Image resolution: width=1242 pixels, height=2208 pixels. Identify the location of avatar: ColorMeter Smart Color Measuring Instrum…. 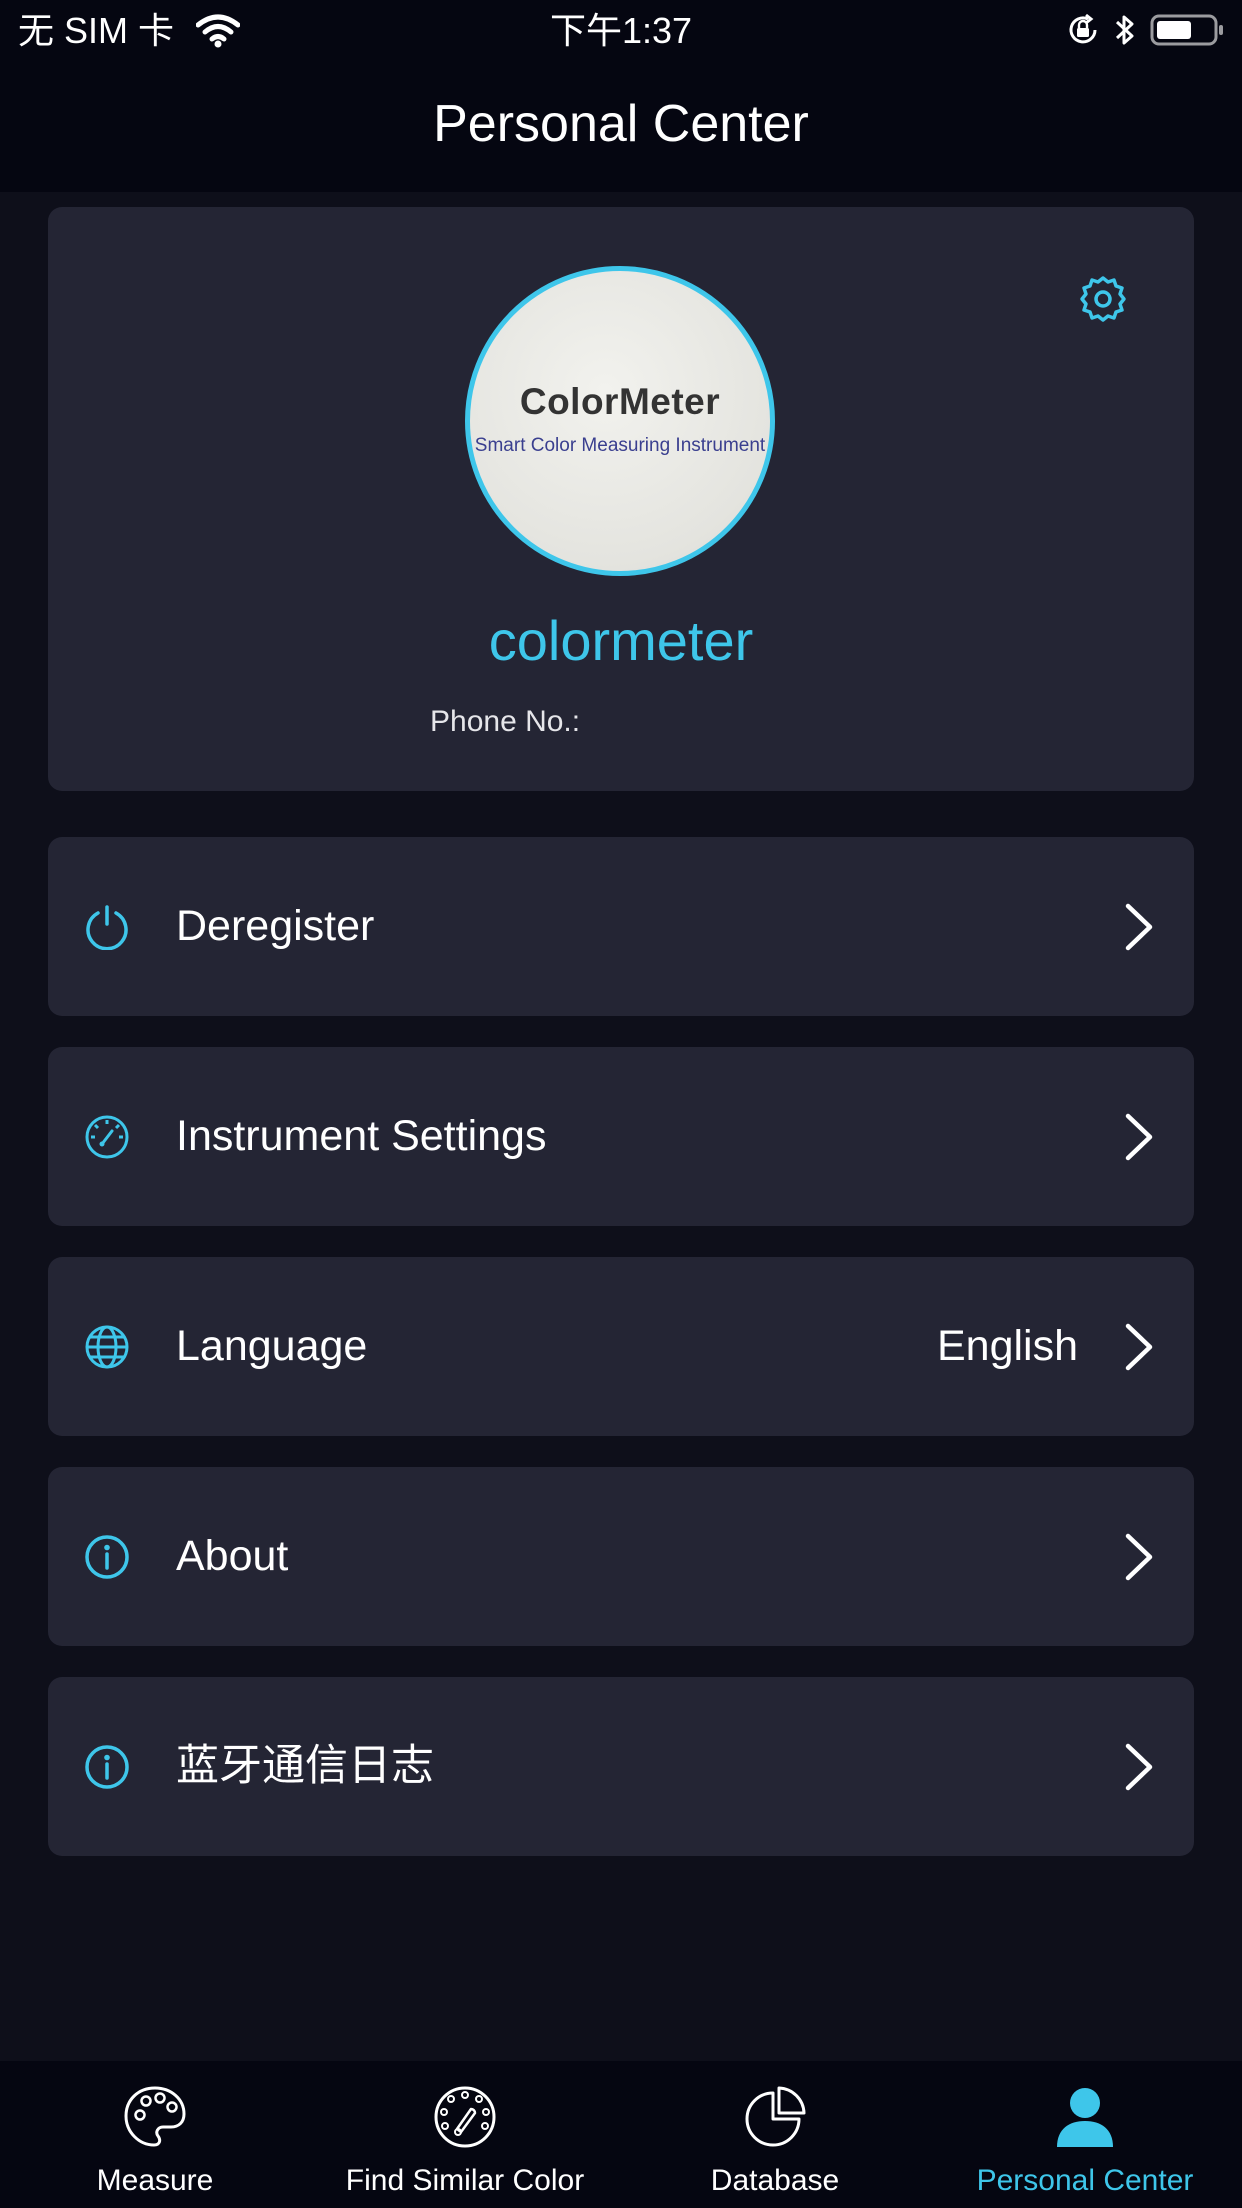
(620, 421).